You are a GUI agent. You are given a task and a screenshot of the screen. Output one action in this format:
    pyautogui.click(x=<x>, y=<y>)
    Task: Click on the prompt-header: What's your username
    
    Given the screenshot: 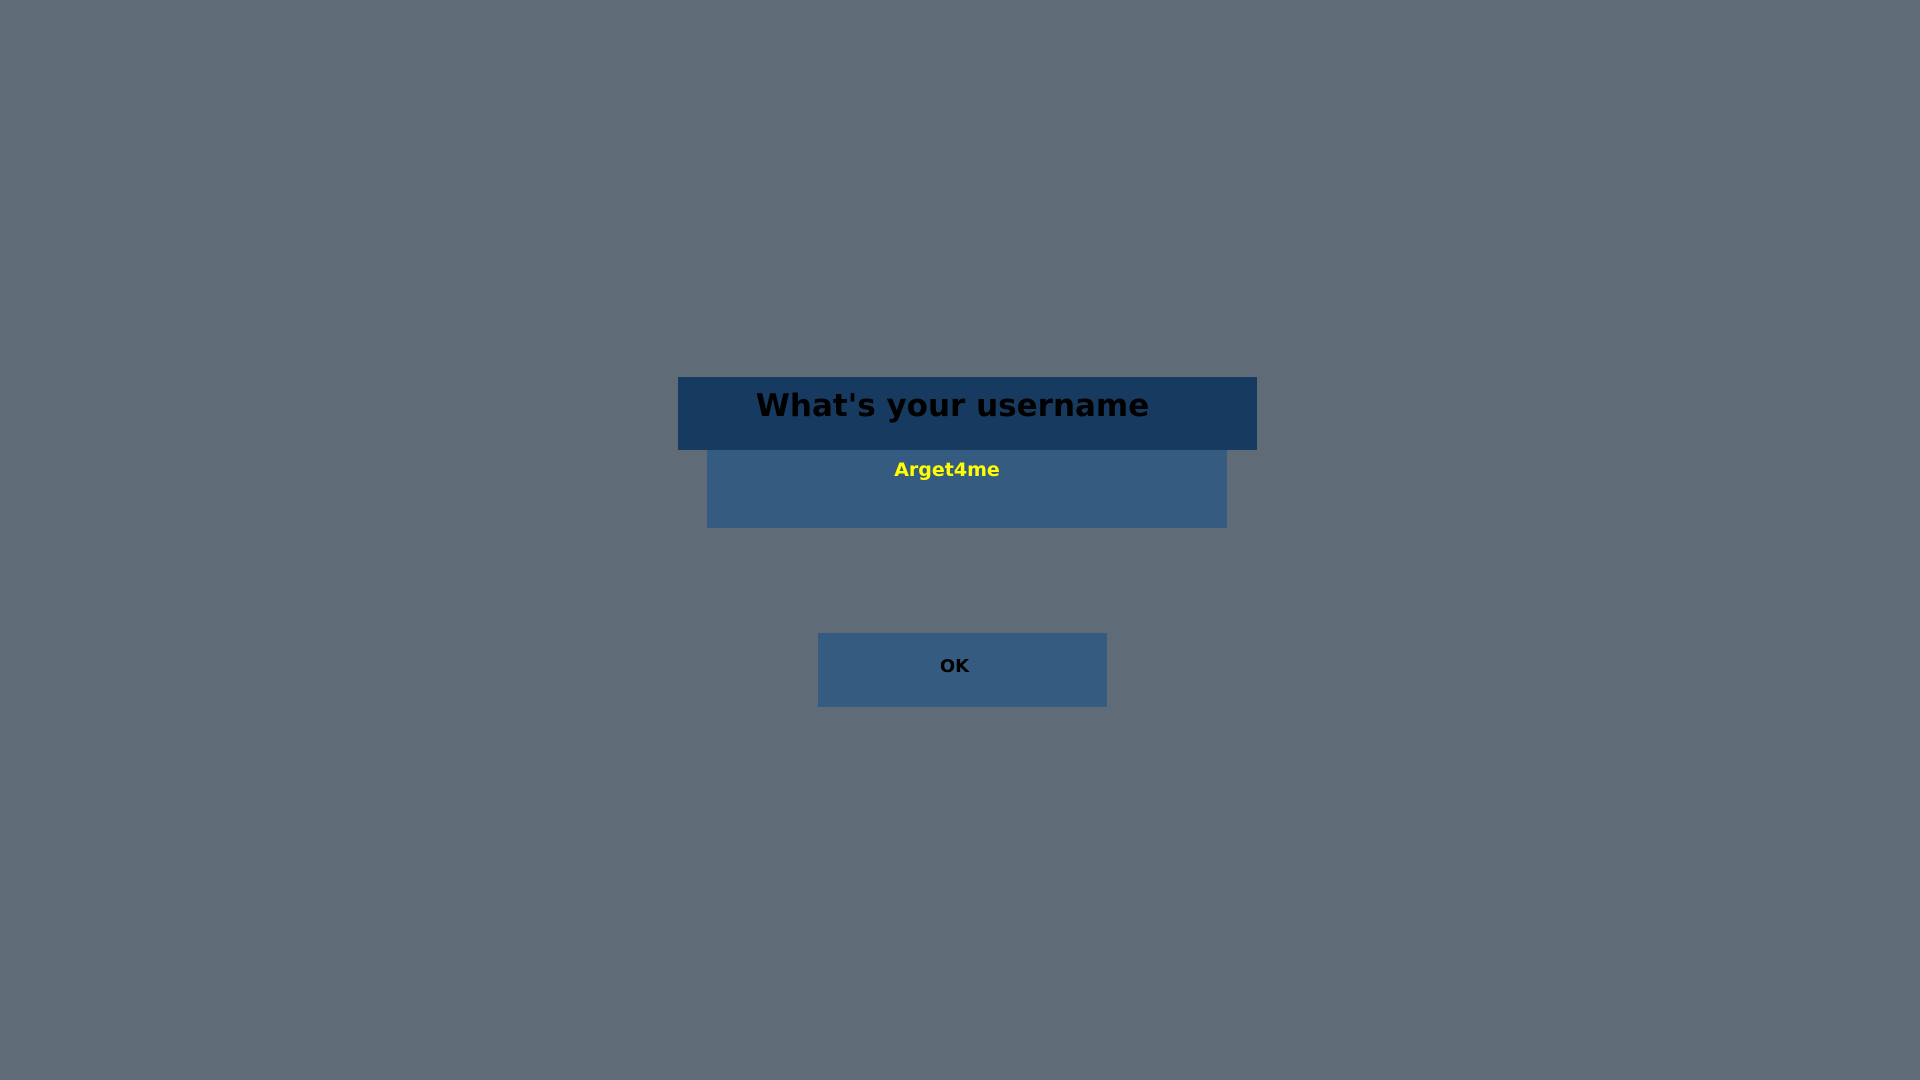 What is the action you would take?
    pyautogui.click(x=967, y=413)
    